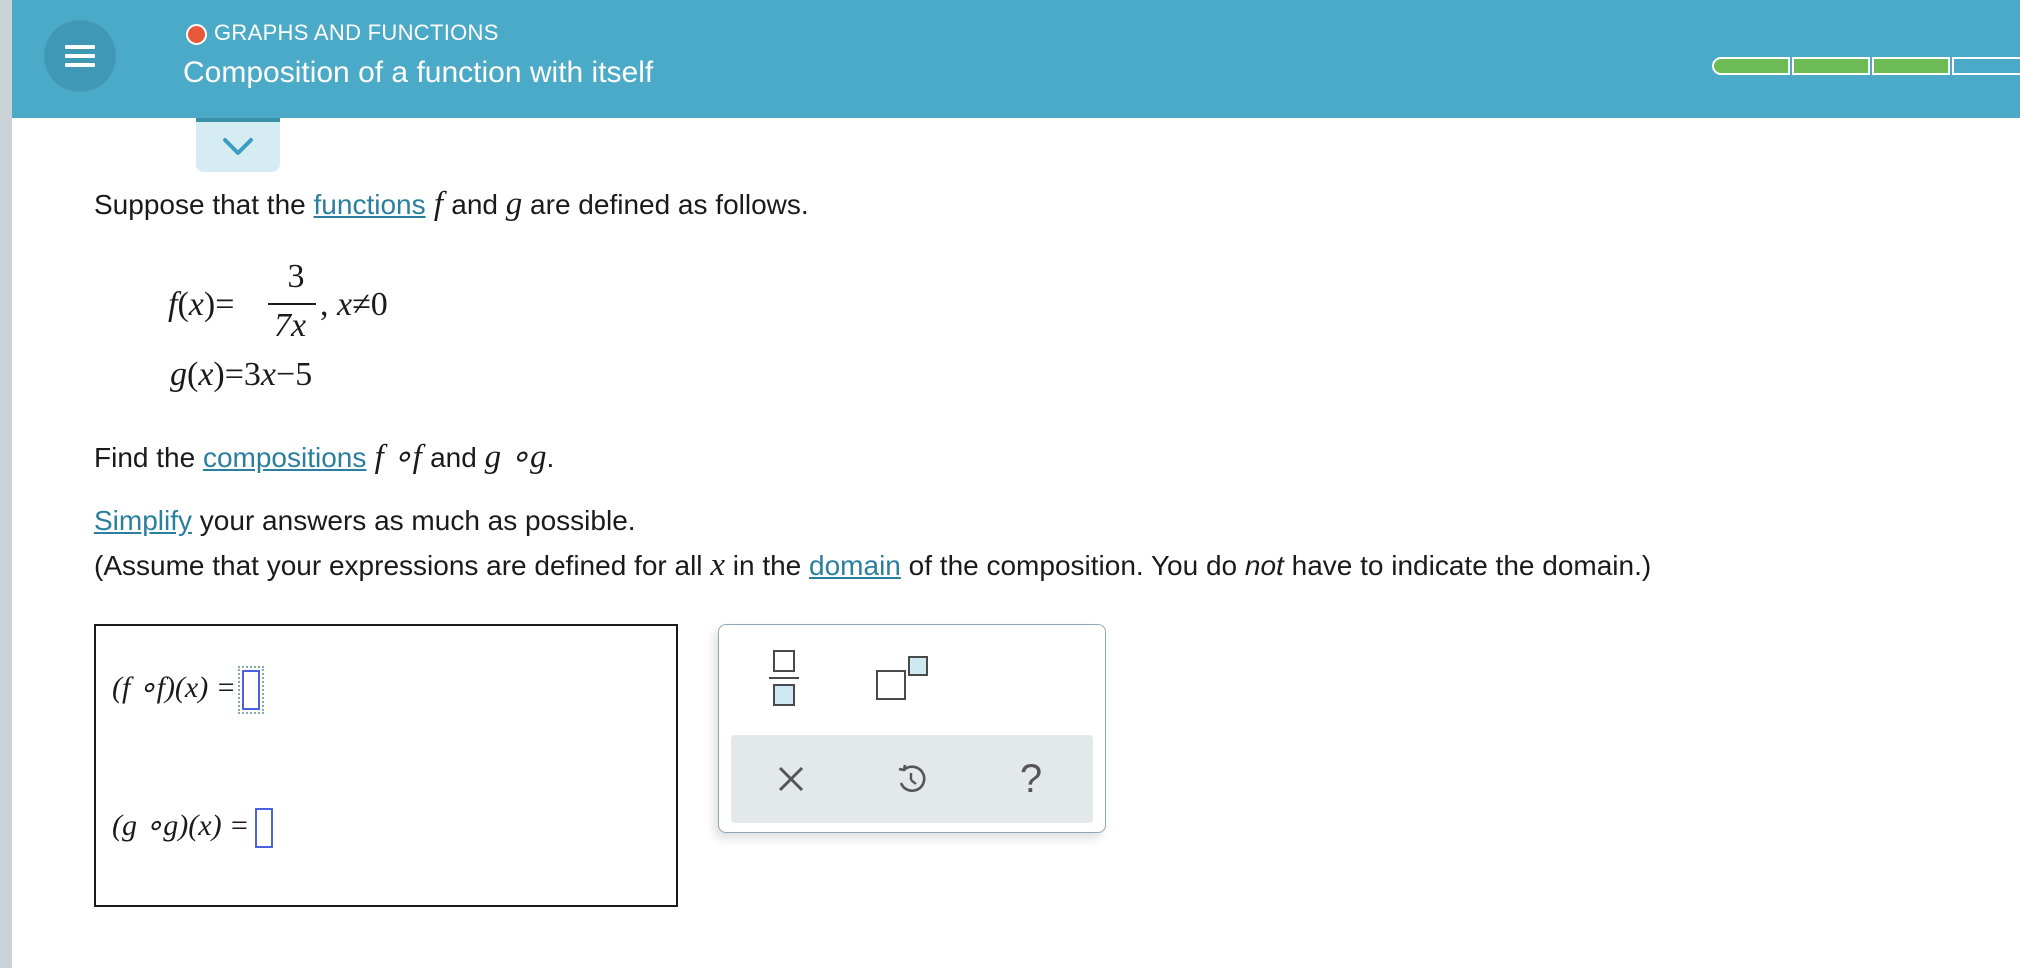 This screenshot has width=2020, height=968. What do you see at coordinates (264, 828) in the screenshot?
I see `gog-answer-input` at bounding box center [264, 828].